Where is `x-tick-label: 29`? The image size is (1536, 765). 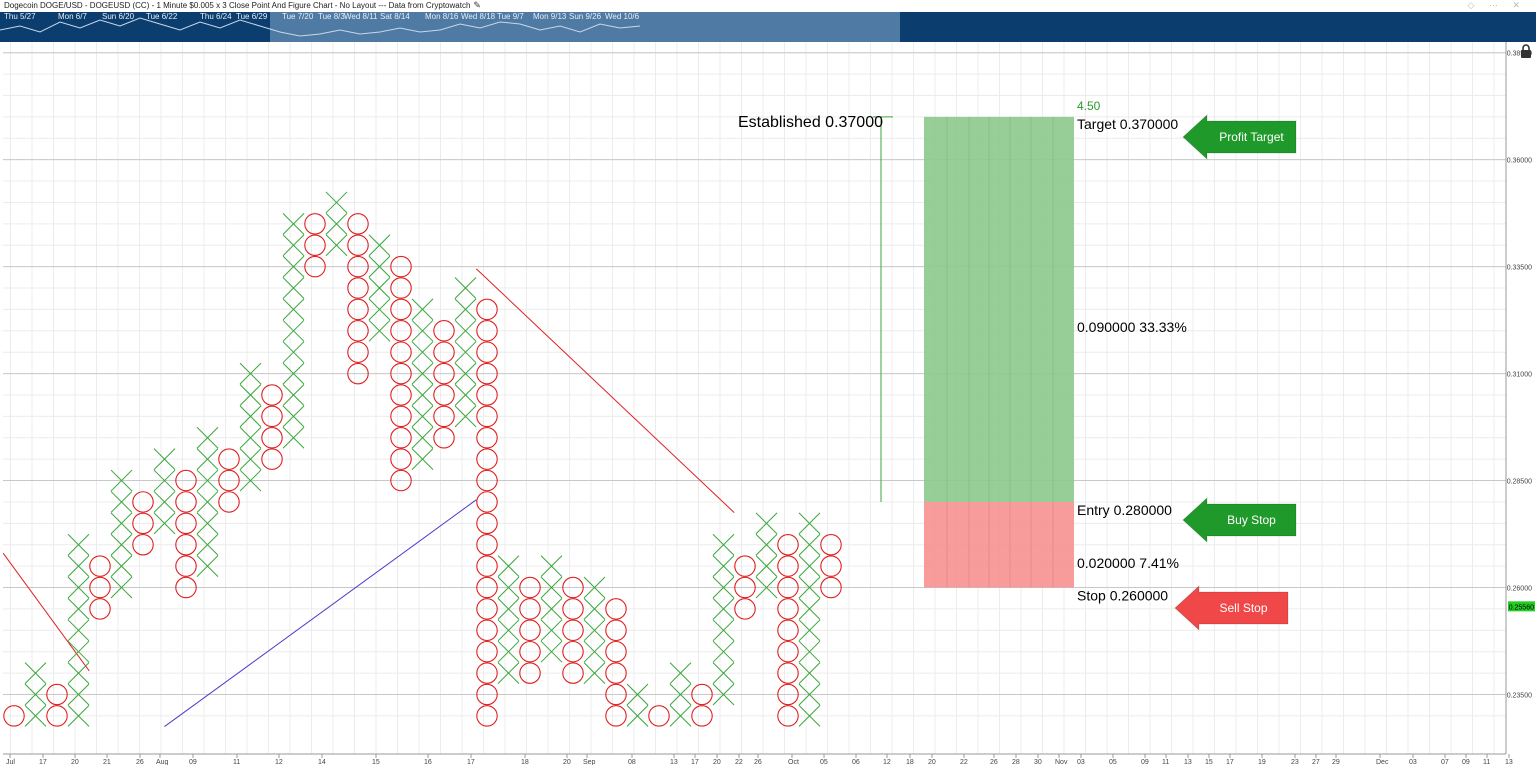
x-tick-label: 29 is located at coordinates (1336, 762).